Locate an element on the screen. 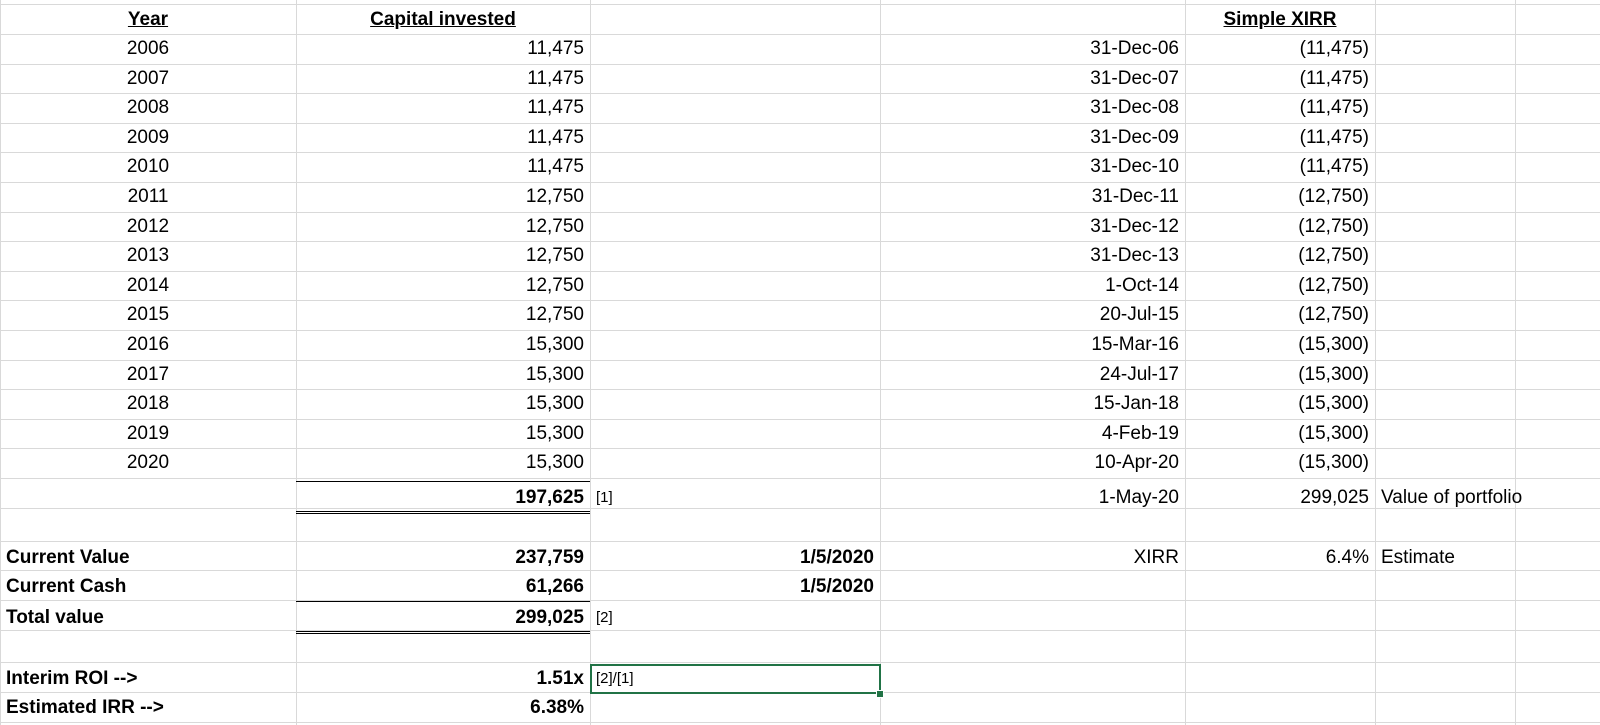 Image resolution: width=1600 pixels, height=725 pixels. cashflow-date-cell: 20-Jul-15 is located at coordinates (1032, 314).